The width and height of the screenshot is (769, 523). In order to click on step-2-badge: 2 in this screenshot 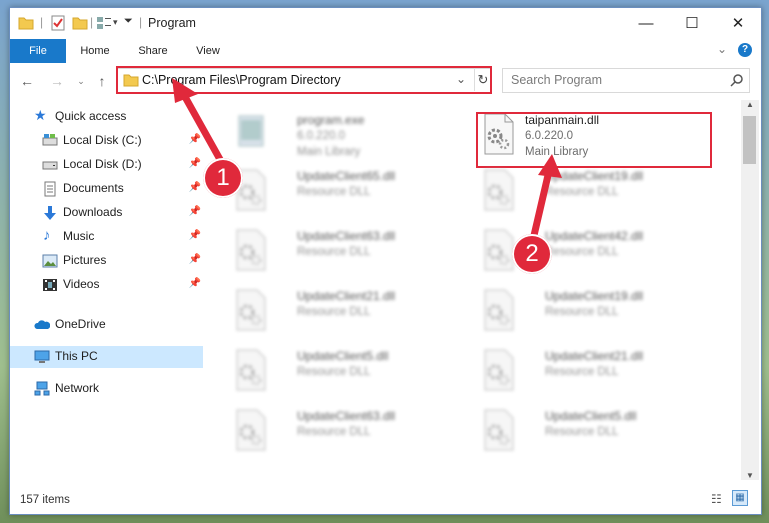, I will do `click(532, 254)`.